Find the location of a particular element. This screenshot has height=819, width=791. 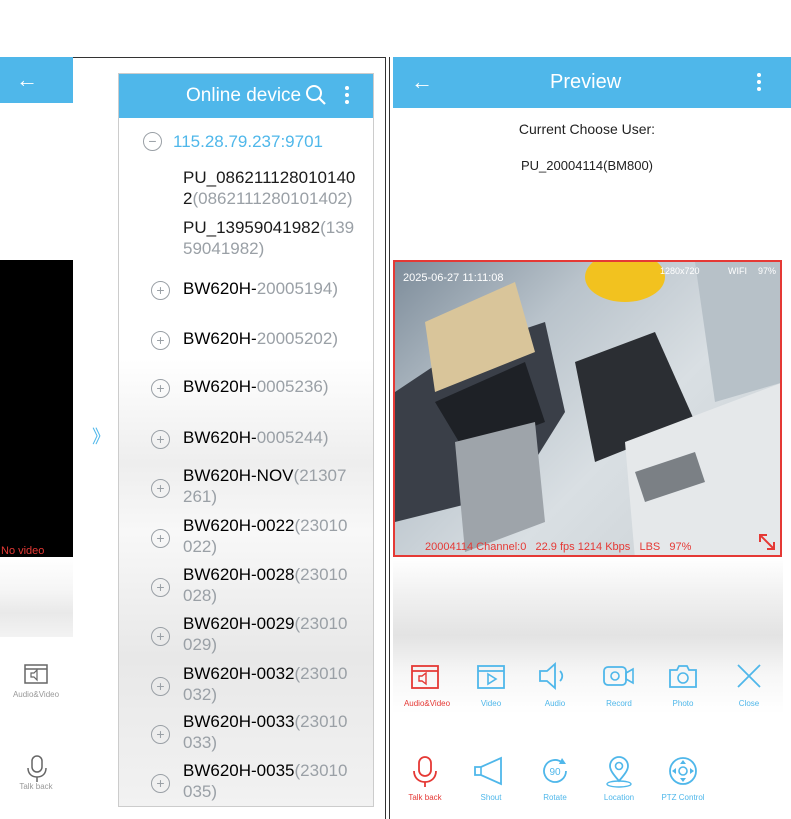

location-icon is located at coordinates (619, 772).